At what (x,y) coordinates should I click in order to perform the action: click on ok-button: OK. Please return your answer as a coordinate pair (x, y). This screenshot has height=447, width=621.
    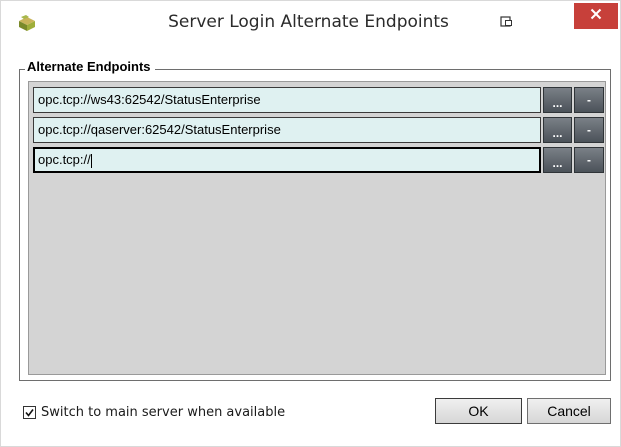
    Looking at the image, I should click on (478, 411).